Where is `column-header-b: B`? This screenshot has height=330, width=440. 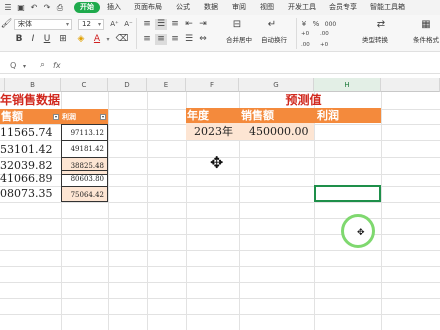
column-header-b: B is located at coordinates (33, 85).